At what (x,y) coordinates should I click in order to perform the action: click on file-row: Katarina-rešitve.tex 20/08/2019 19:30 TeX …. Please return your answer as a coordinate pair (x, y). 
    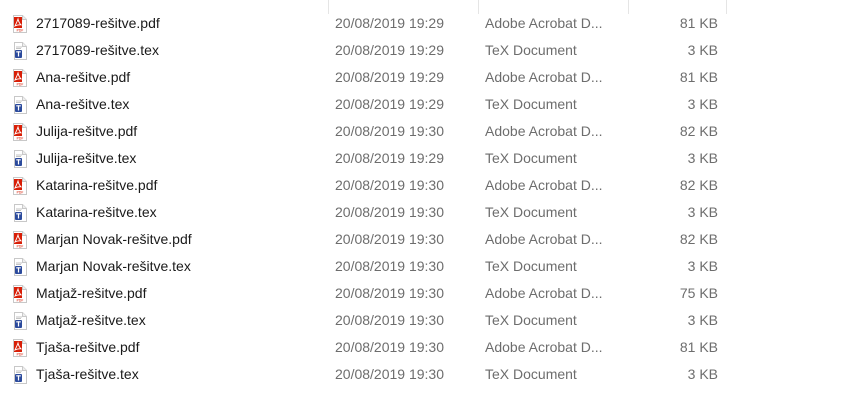
    Looking at the image, I should click on (422, 212).